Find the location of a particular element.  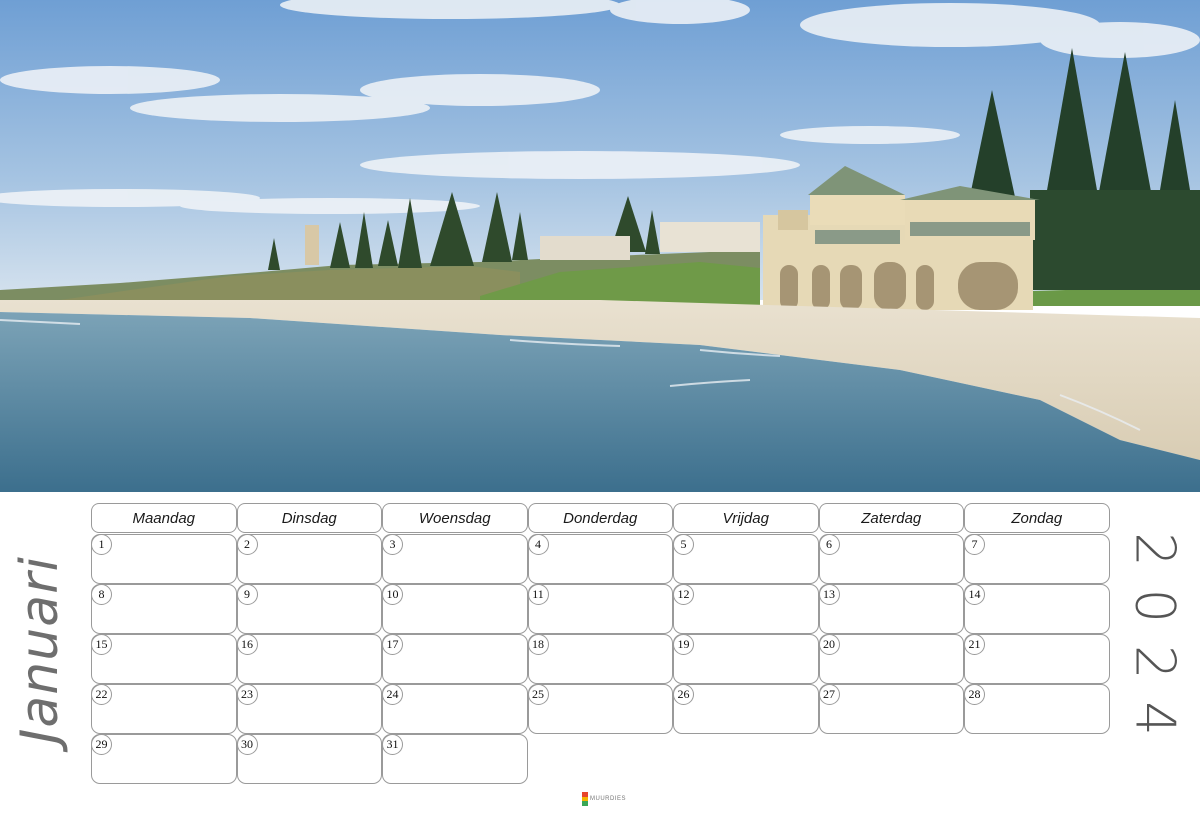

day-cell: 19 is located at coordinates (746, 659).